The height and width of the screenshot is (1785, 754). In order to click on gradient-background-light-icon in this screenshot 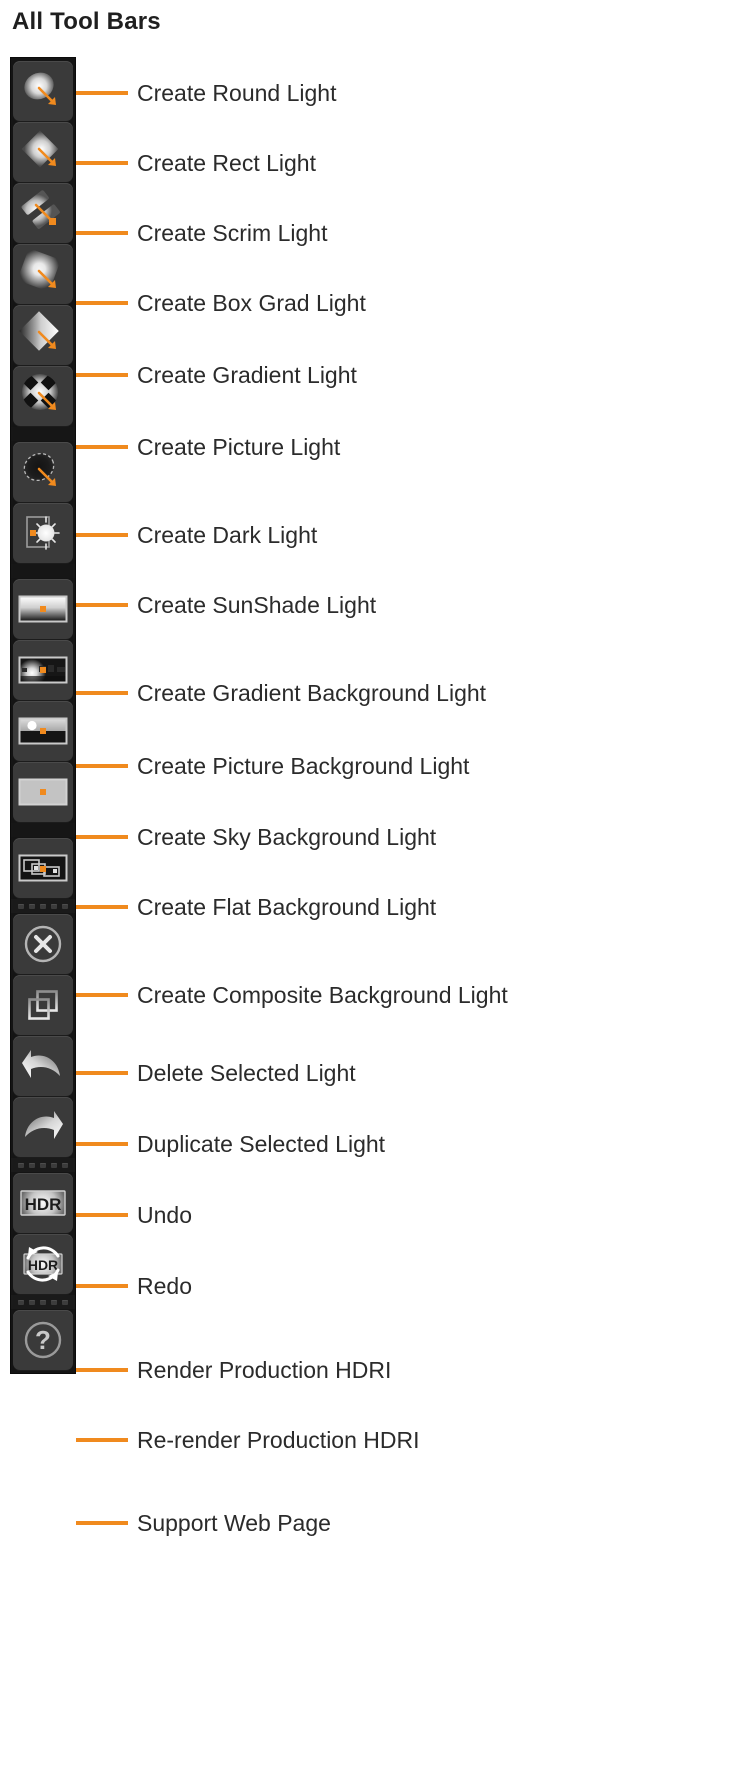, I will do `click(43, 609)`.